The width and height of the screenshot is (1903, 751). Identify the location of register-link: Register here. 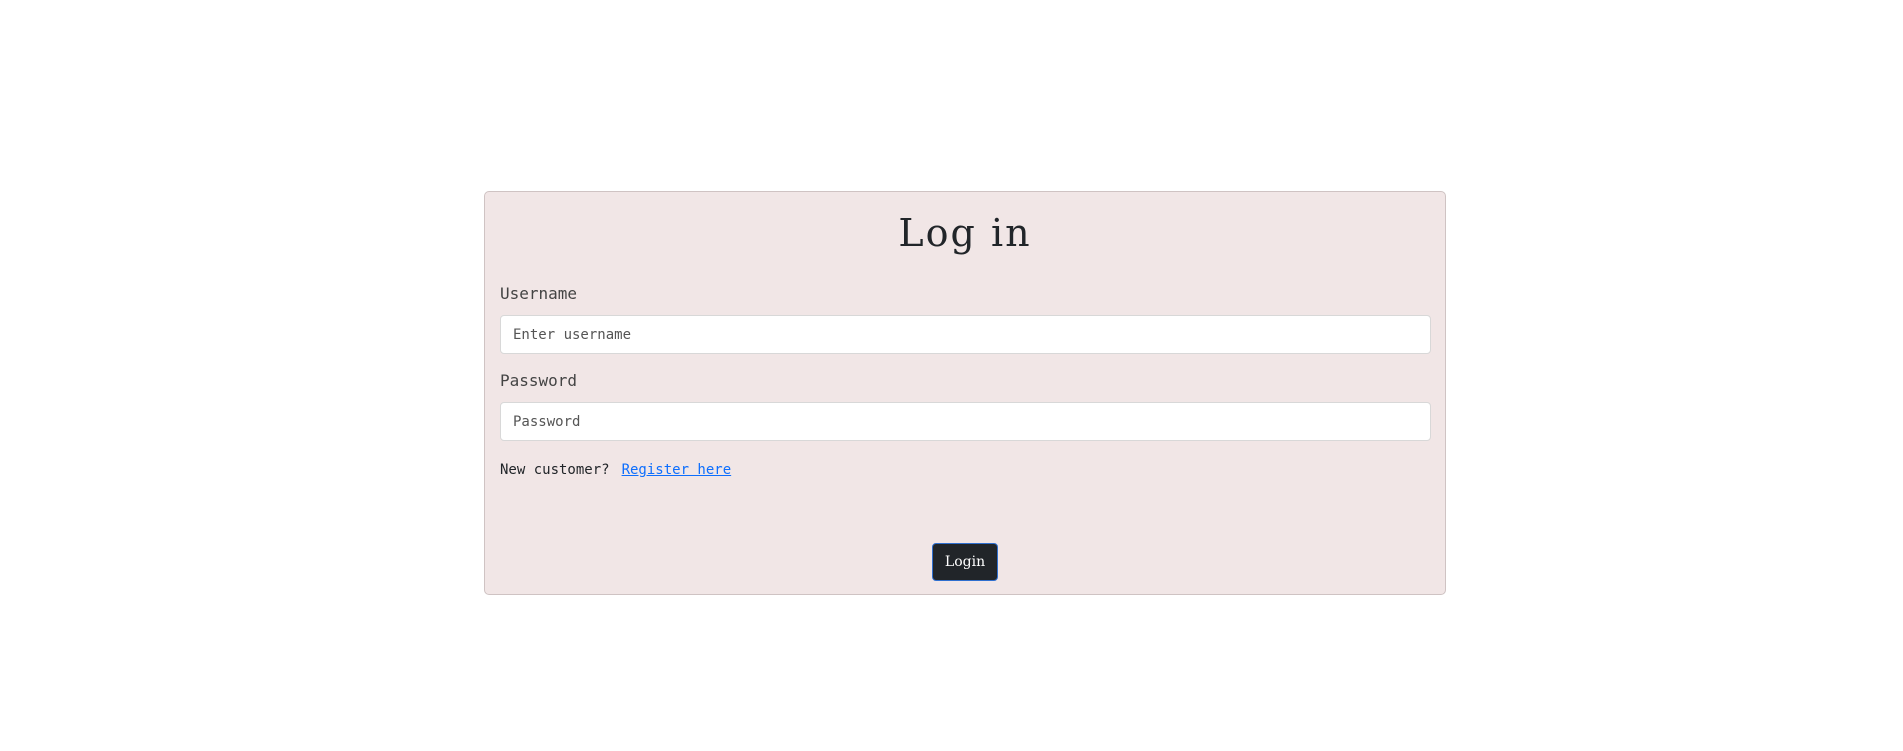
(677, 470).